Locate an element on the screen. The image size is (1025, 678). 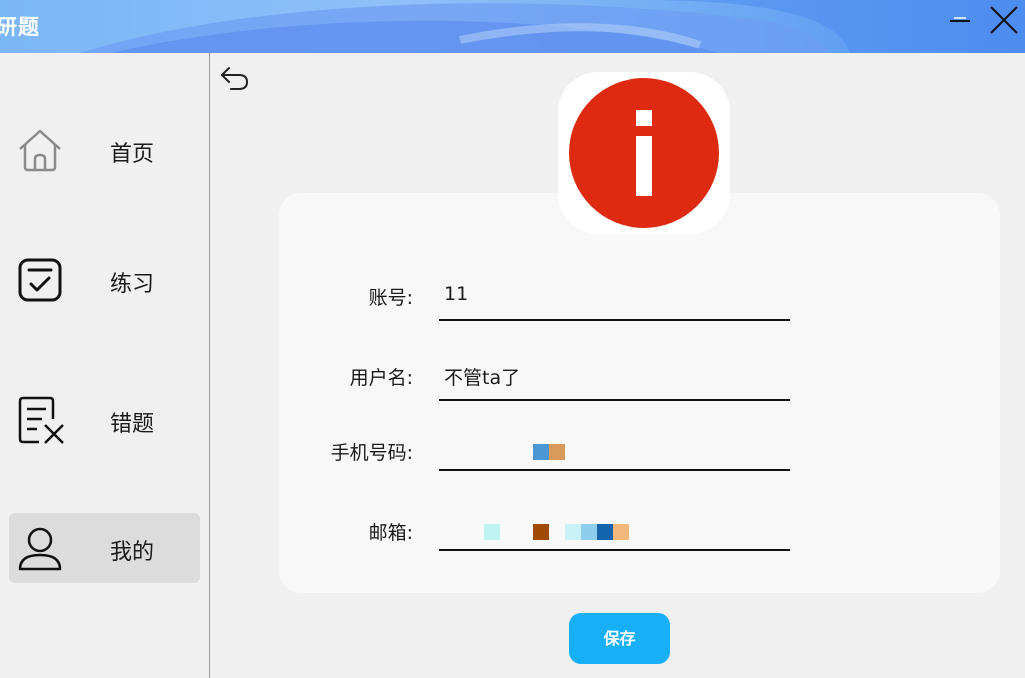
save-button: 保存 is located at coordinates (619, 638).